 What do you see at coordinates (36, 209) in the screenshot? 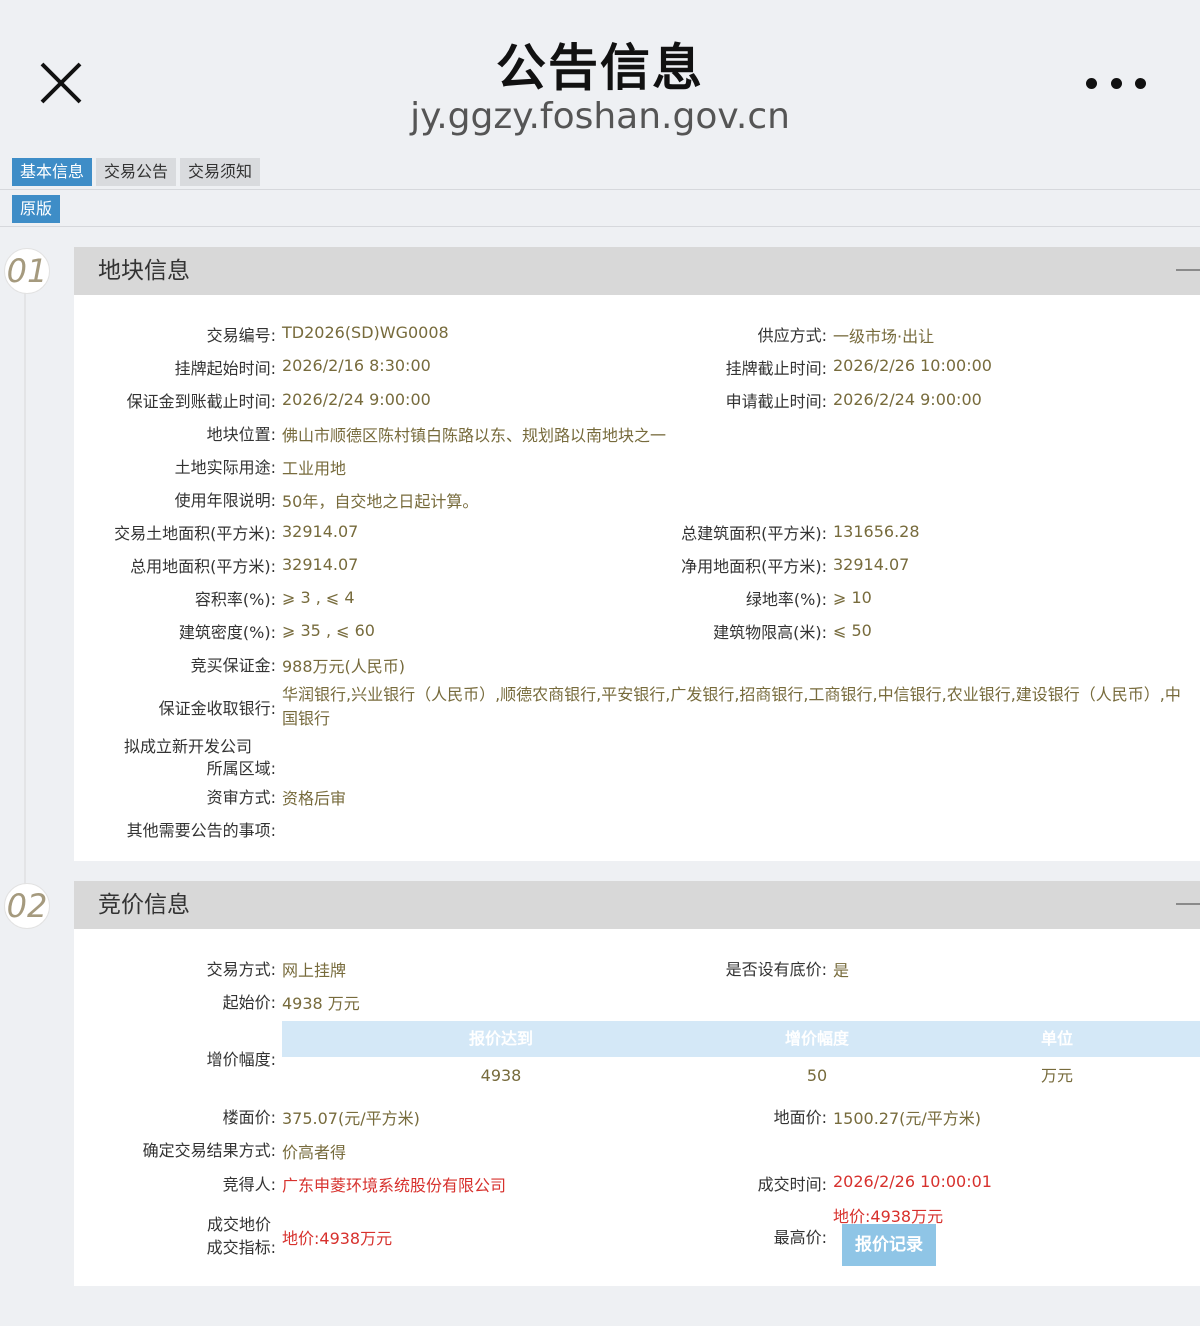
I see `original-version-button: 原版` at bounding box center [36, 209].